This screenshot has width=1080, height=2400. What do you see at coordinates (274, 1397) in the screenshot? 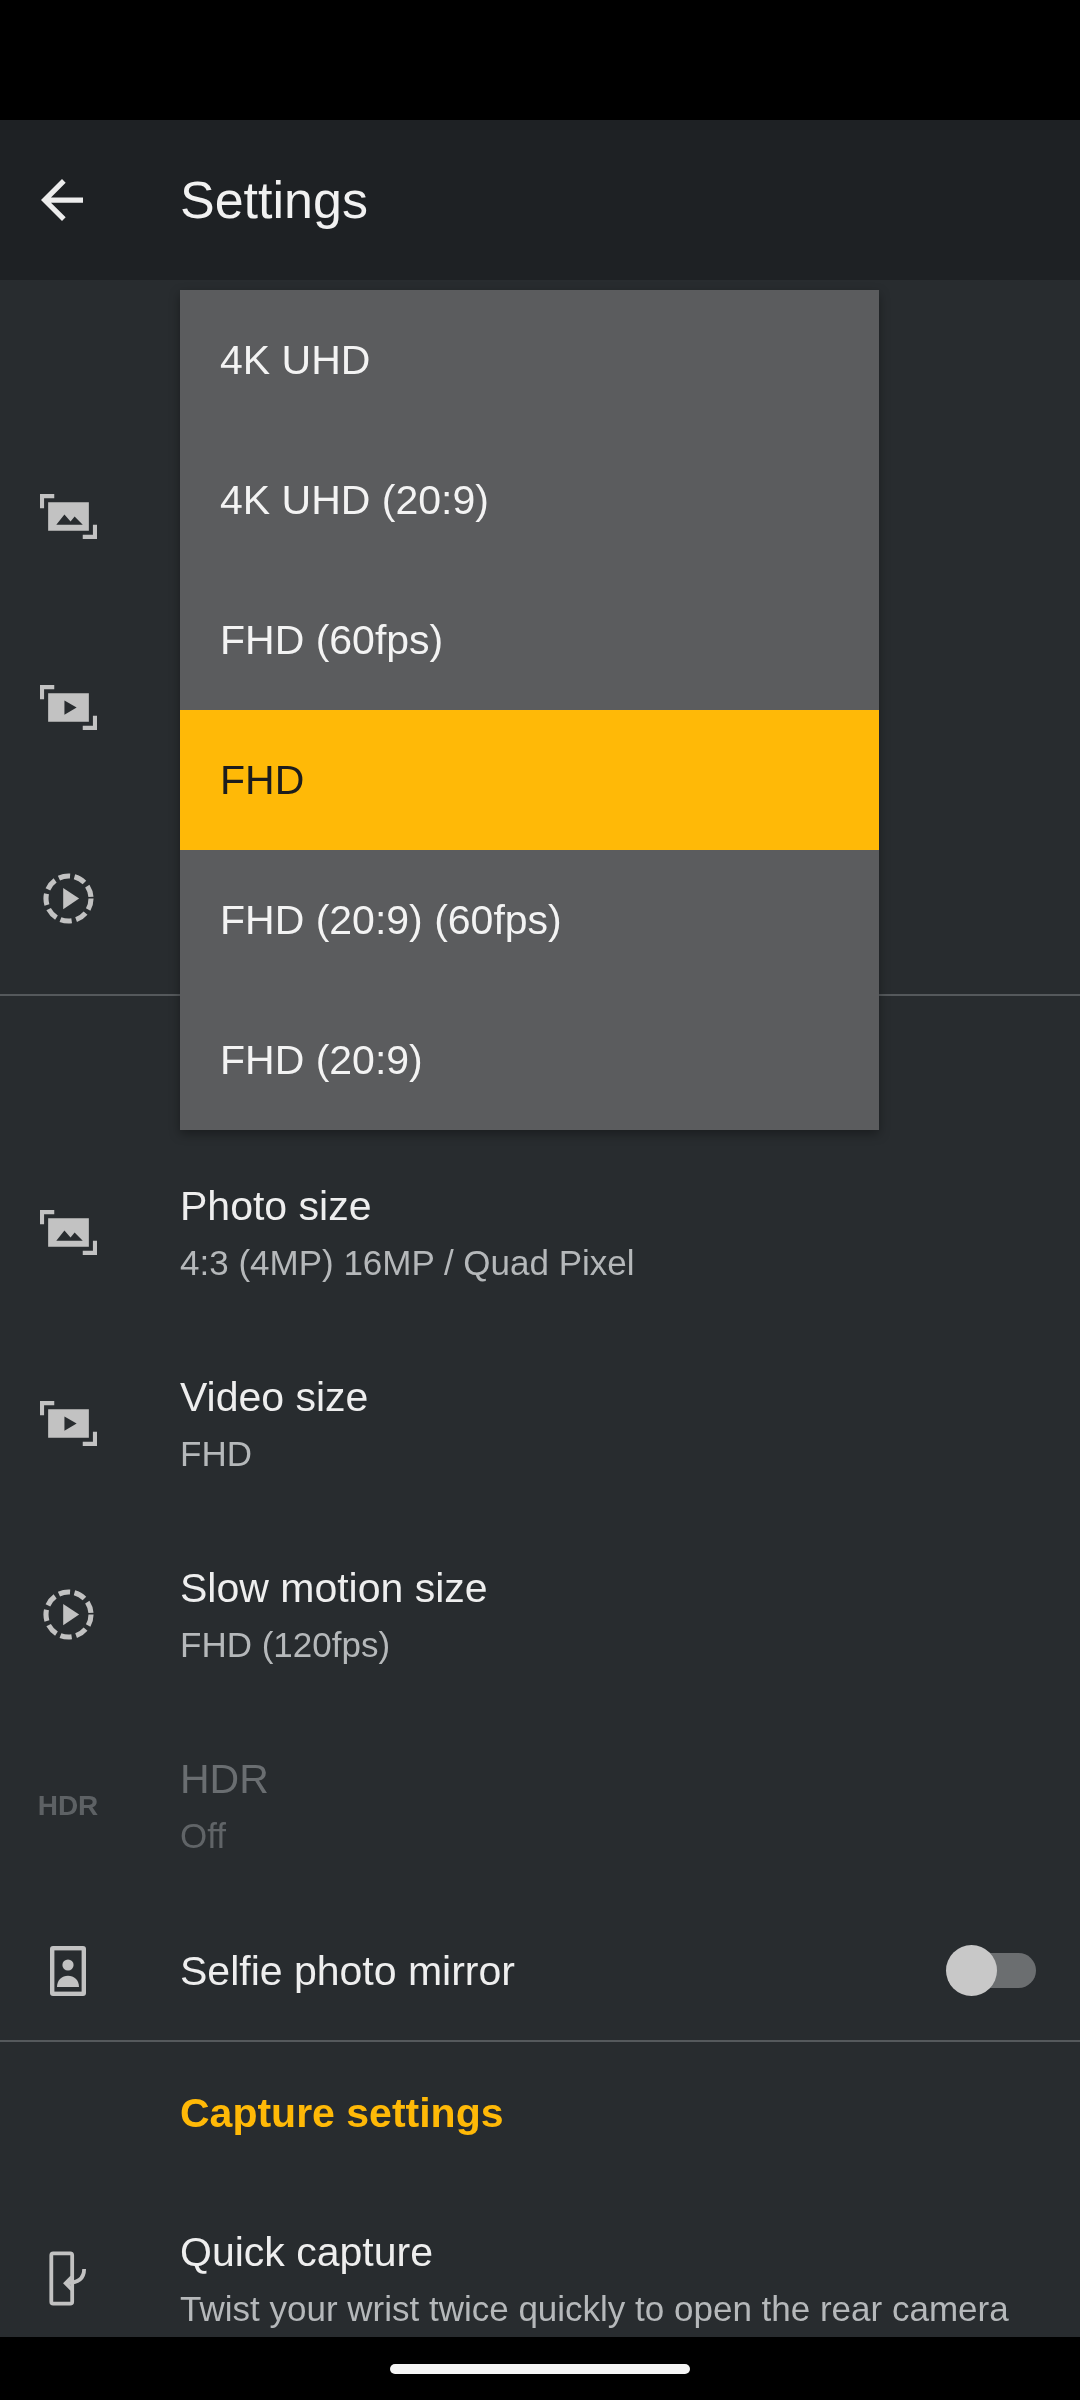
I see `setting-title: Video size` at bounding box center [274, 1397].